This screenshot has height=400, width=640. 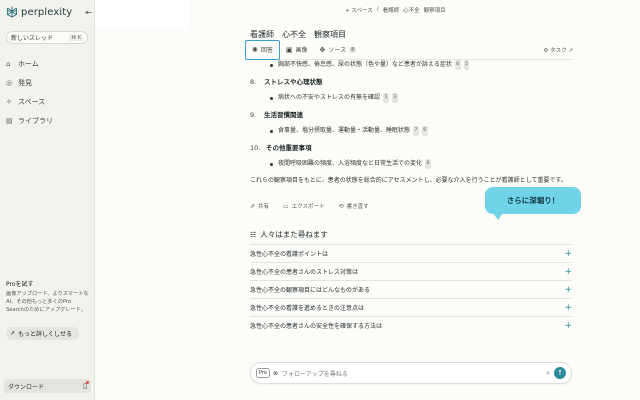 What do you see at coordinates (412, 82) in the screenshot?
I see `numbered-heading: 8. ストレスや心理状態` at bounding box center [412, 82].